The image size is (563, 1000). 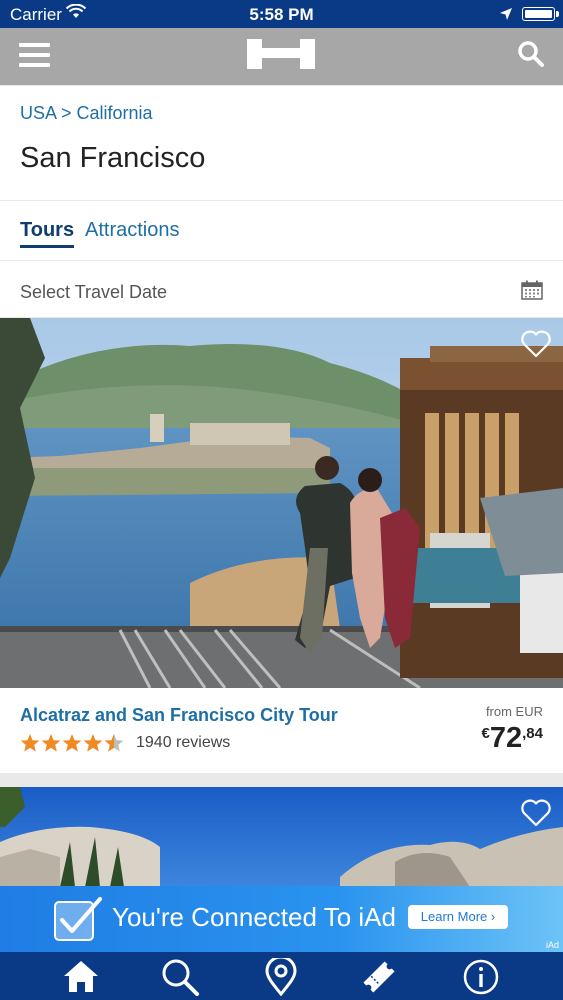 I want to click on location-header: USA > California San Francisco, so click(x=281, y=143).